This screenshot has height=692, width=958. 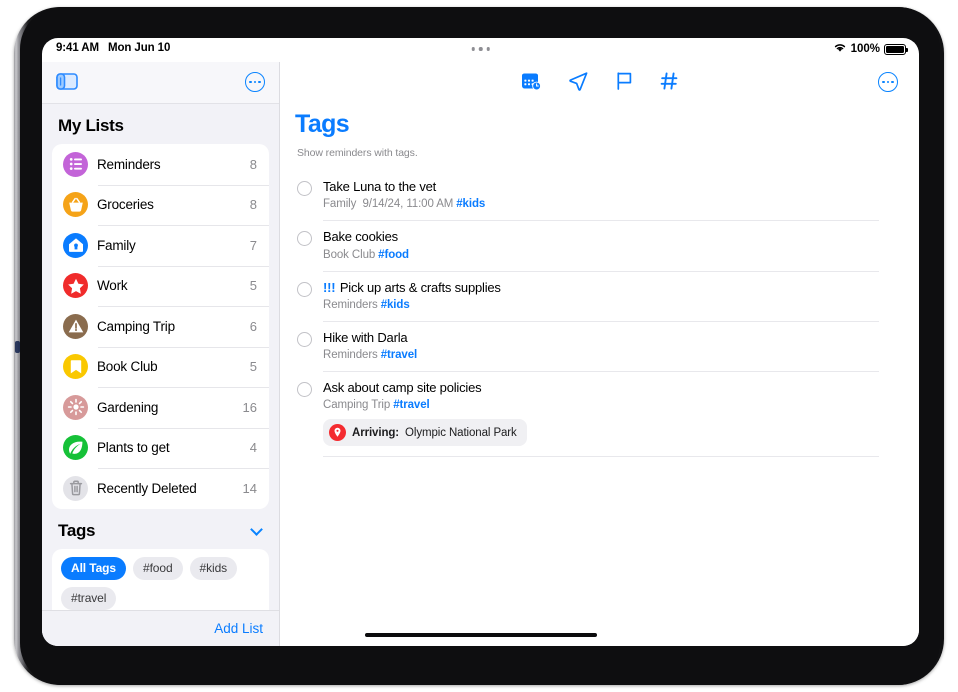 I want to click on tags-heading: Tags, so click(x=77, y=530).